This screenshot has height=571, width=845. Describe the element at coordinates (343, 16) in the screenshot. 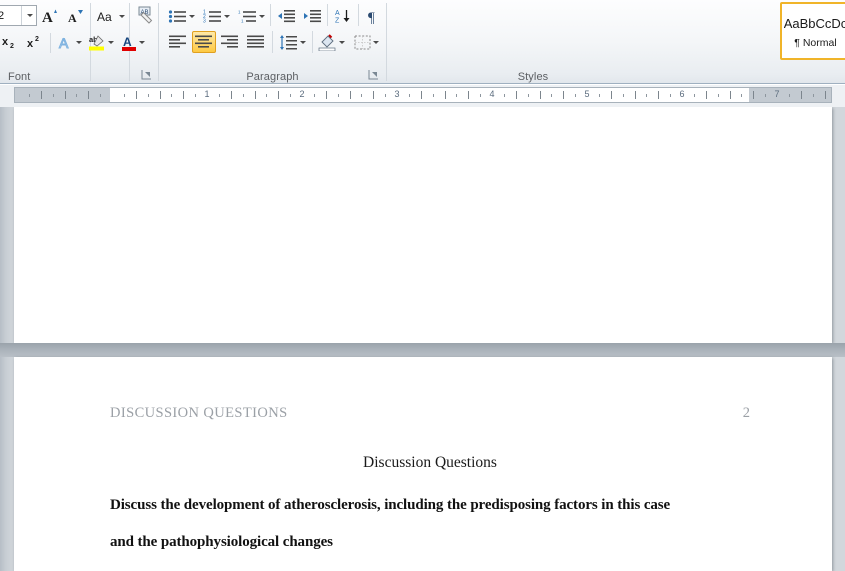

I see `sort-icon: A Z` at that location.